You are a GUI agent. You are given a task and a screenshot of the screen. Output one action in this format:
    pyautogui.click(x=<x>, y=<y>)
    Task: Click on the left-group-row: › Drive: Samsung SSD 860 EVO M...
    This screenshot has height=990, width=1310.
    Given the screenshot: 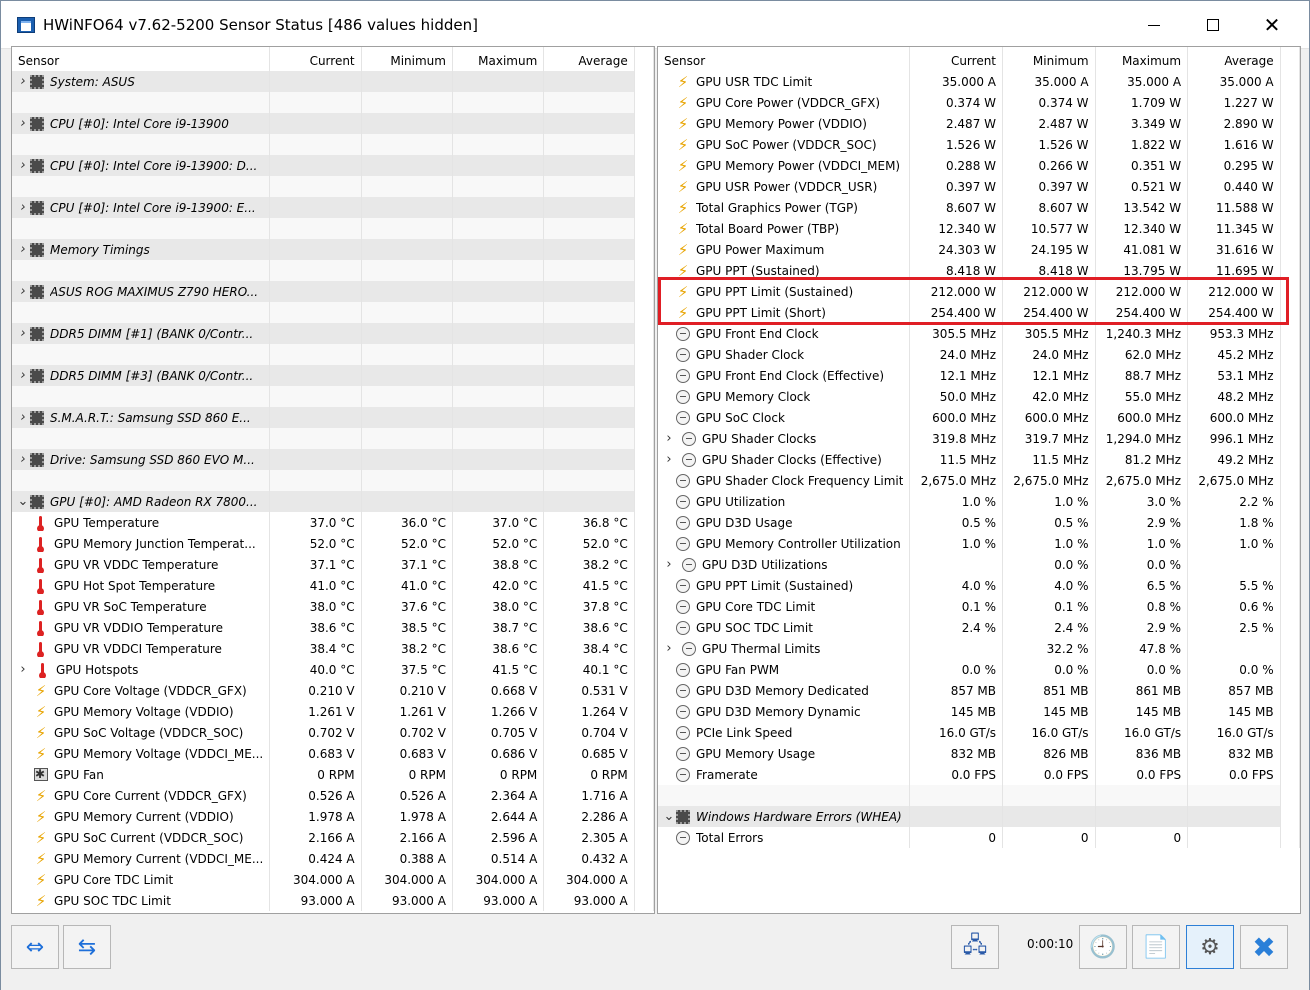 What is the action you would take?
    pyautogui.click(x=333, y=459)
    